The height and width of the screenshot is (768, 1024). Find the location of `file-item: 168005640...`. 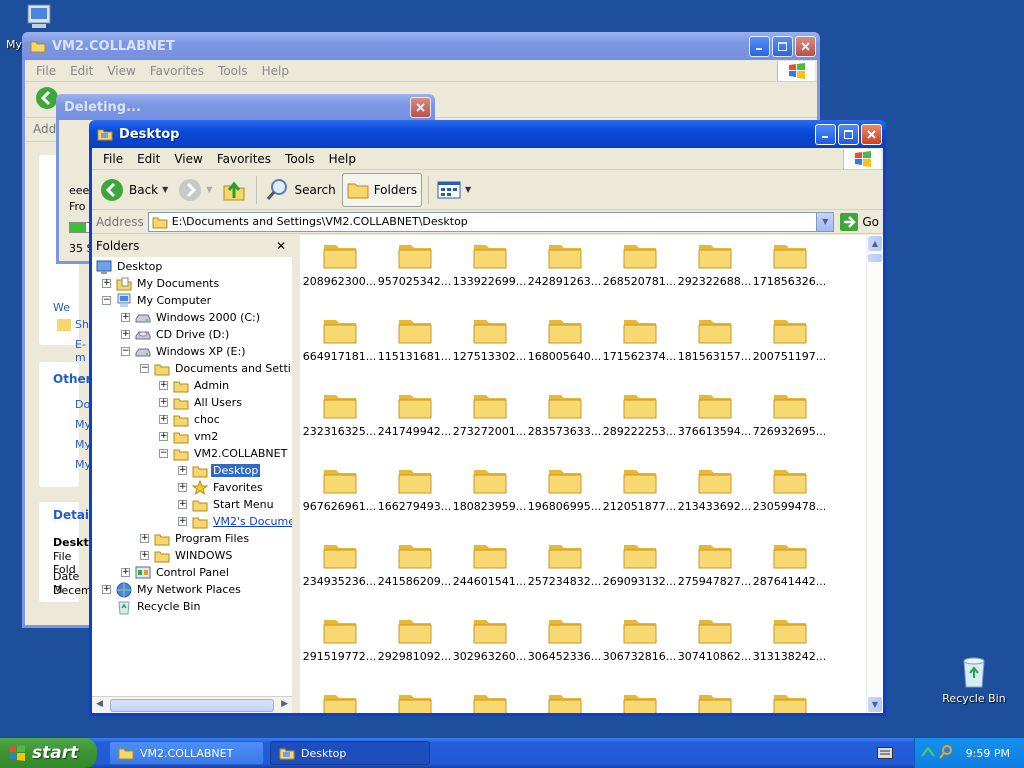

file-item: 168005640... is located at coordinates (564, 336).